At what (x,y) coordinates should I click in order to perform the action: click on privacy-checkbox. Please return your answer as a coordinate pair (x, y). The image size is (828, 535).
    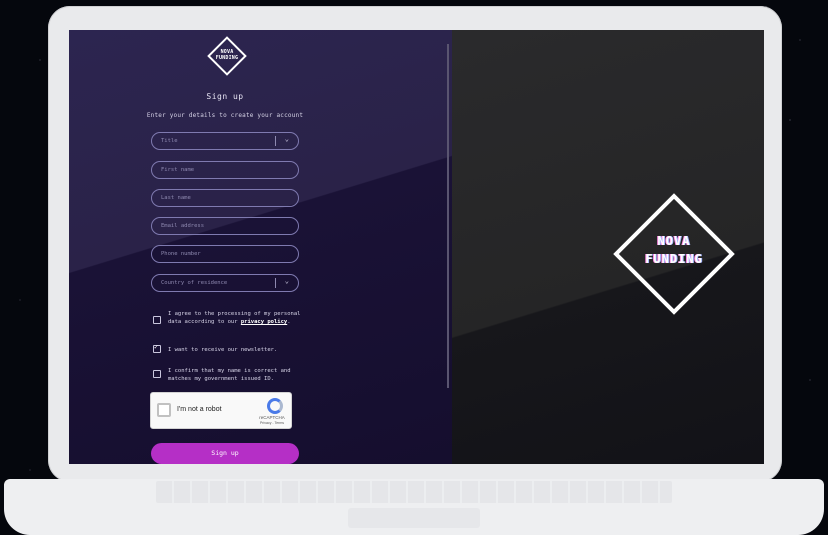
    Looking at the image, I should click on (157, 320).